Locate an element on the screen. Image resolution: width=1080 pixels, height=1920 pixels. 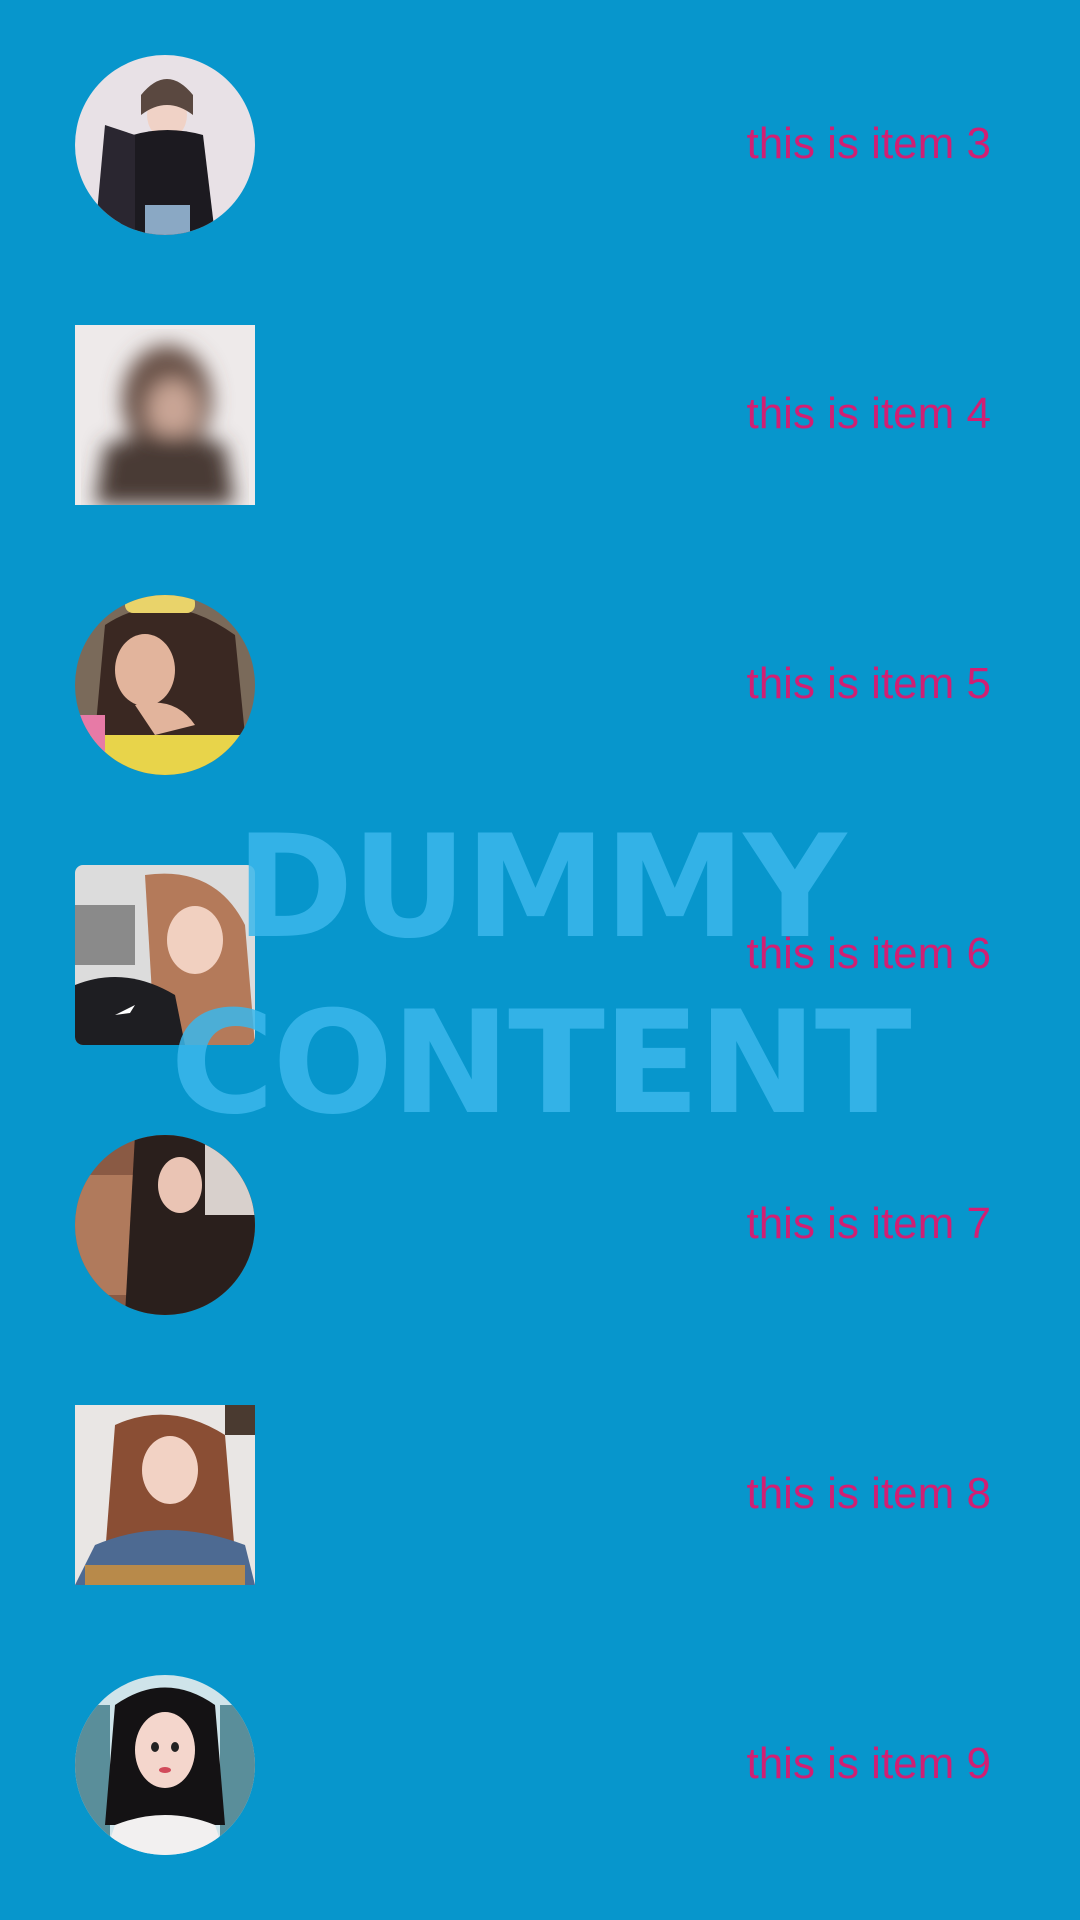
item-label: this is item 3 is located at coordinates (868, 143).